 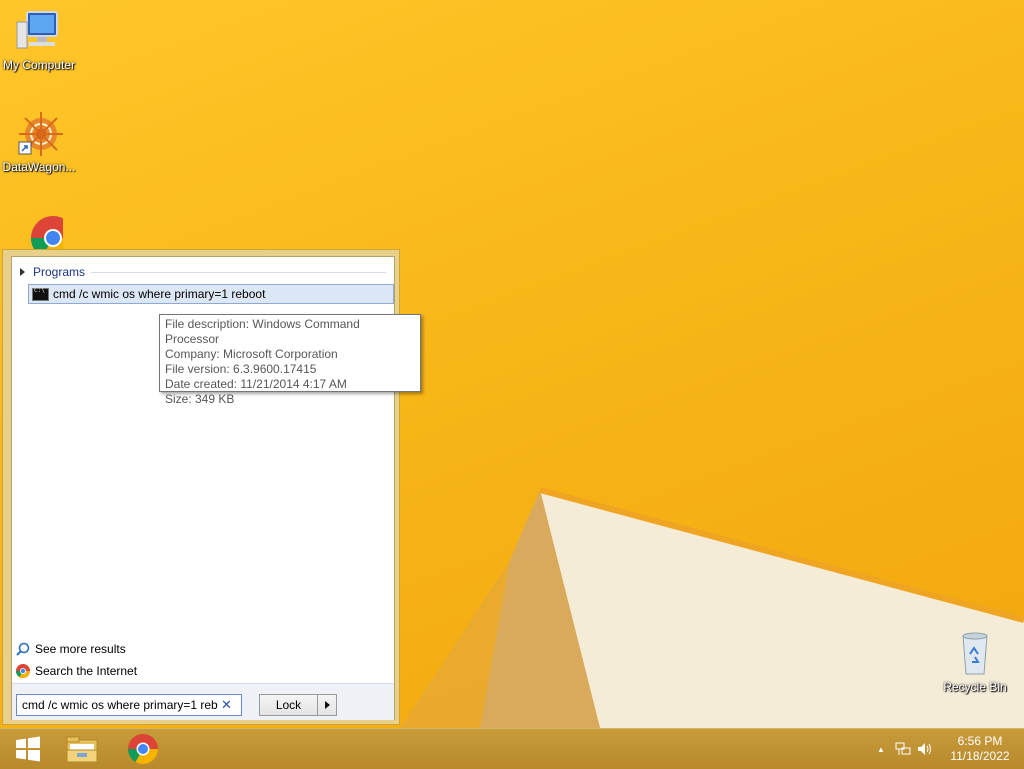 What do you see at coordinates (39, 32) in the screenshot?
I see `computer-icon` at bounding box center [39, 32].